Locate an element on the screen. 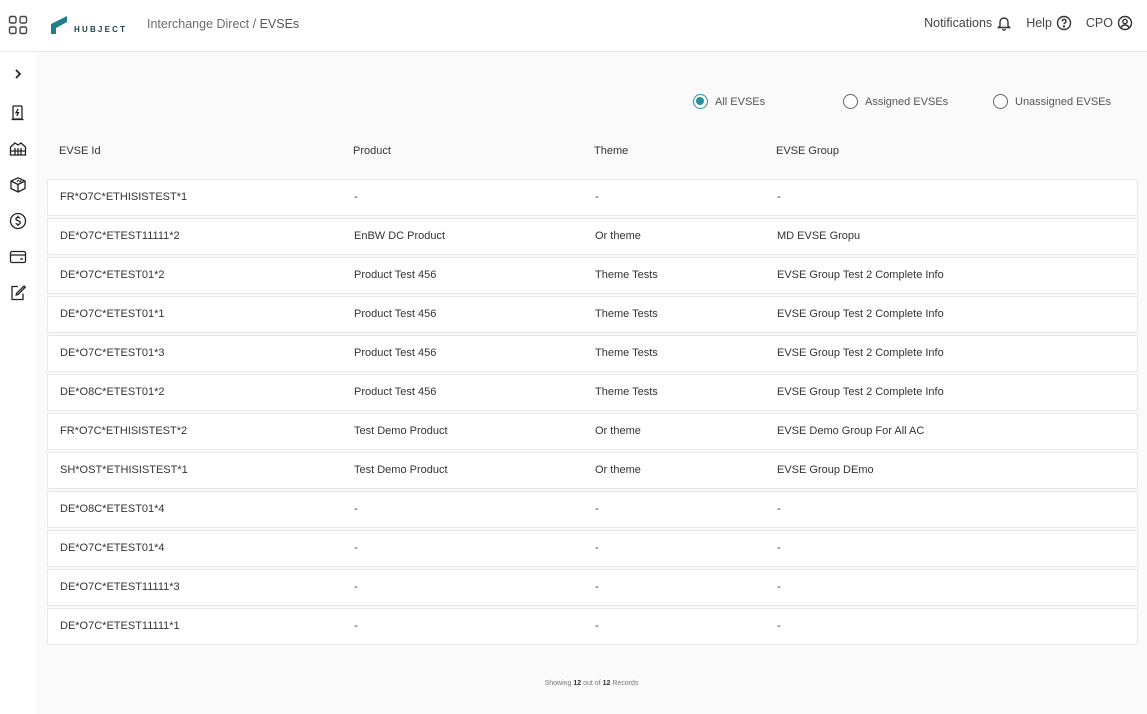  user-menu-button: CPO is located at coordinates (1109, 23).